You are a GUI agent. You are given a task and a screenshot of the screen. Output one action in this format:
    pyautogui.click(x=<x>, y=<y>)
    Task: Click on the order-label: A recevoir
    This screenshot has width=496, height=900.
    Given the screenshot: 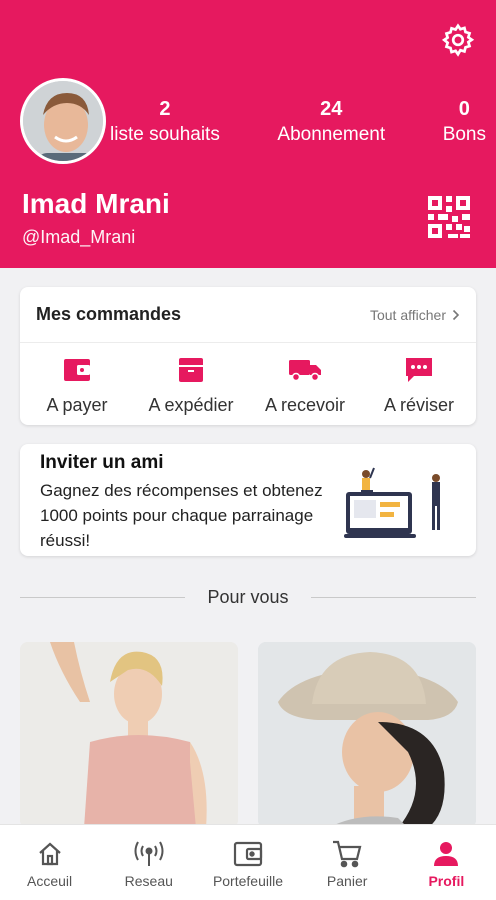 What is the action you would take?
    pyautogui.click(x=305, y=405)
    